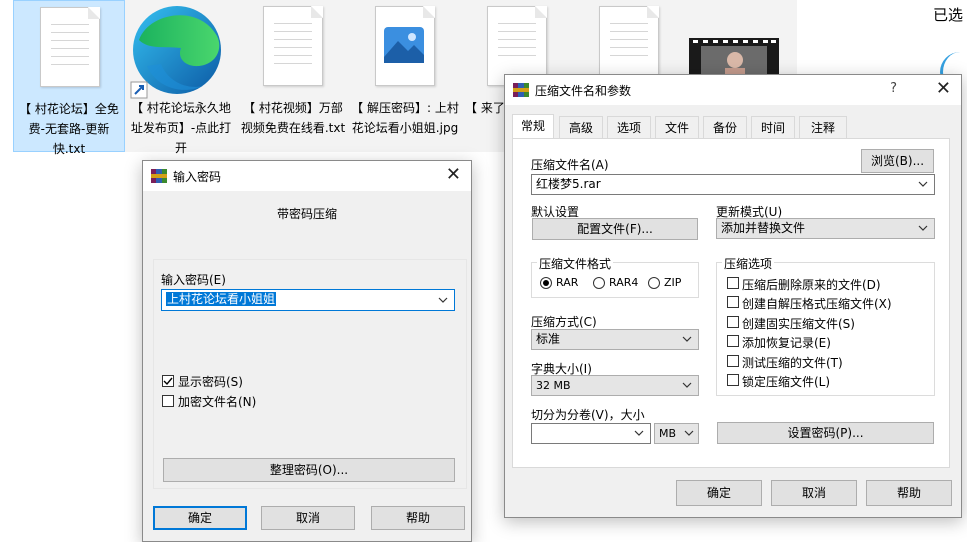  Describe the element at coordinates (677, 127) in the screenshot. I see `tab-files: 文件` at that location.